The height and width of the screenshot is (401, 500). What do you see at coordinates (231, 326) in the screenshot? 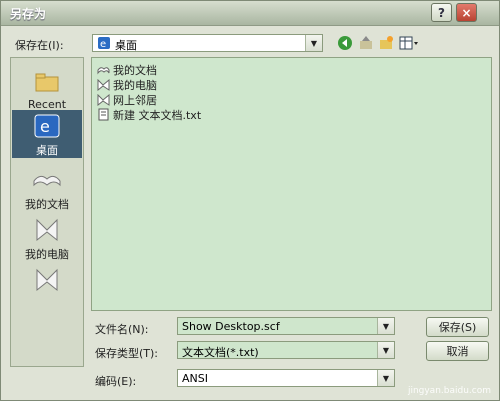
I see `filename-value: Show Desktop.scf` at bounding box center [231, 326].